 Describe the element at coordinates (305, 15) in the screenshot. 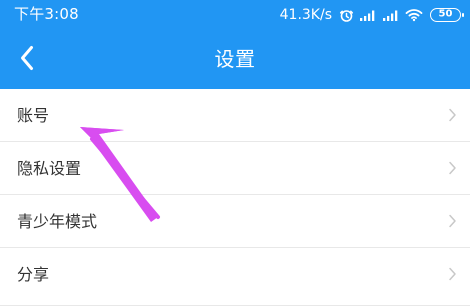

I see `network-speed: 41.3K/s` at that location.